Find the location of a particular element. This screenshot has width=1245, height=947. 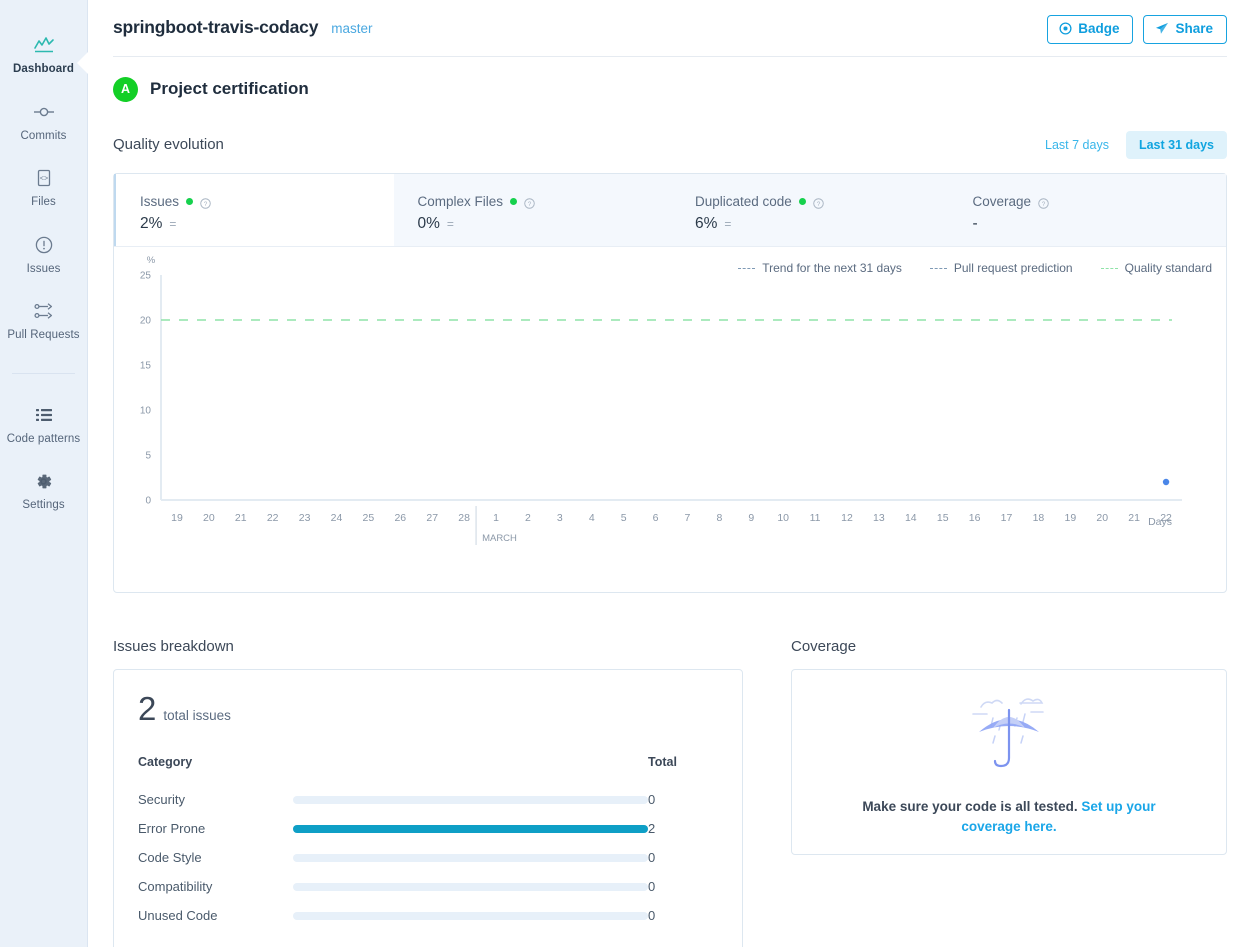

total-issues: 2 total issues is located at coordinates (428, 708).